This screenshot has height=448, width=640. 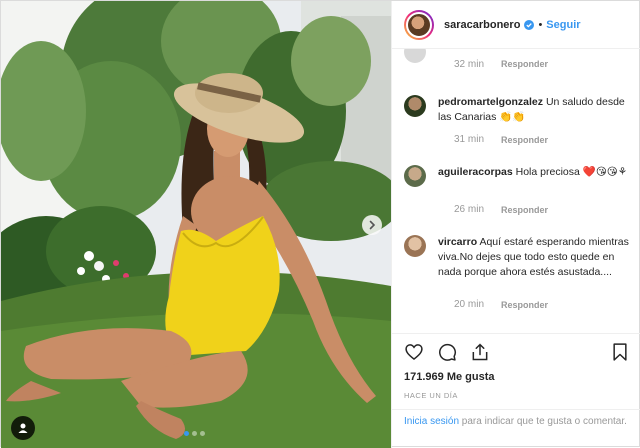 What do you see at coordinates (480, 352) in the screenshot?
I see `share-icon` at bounding box center [480, 352].